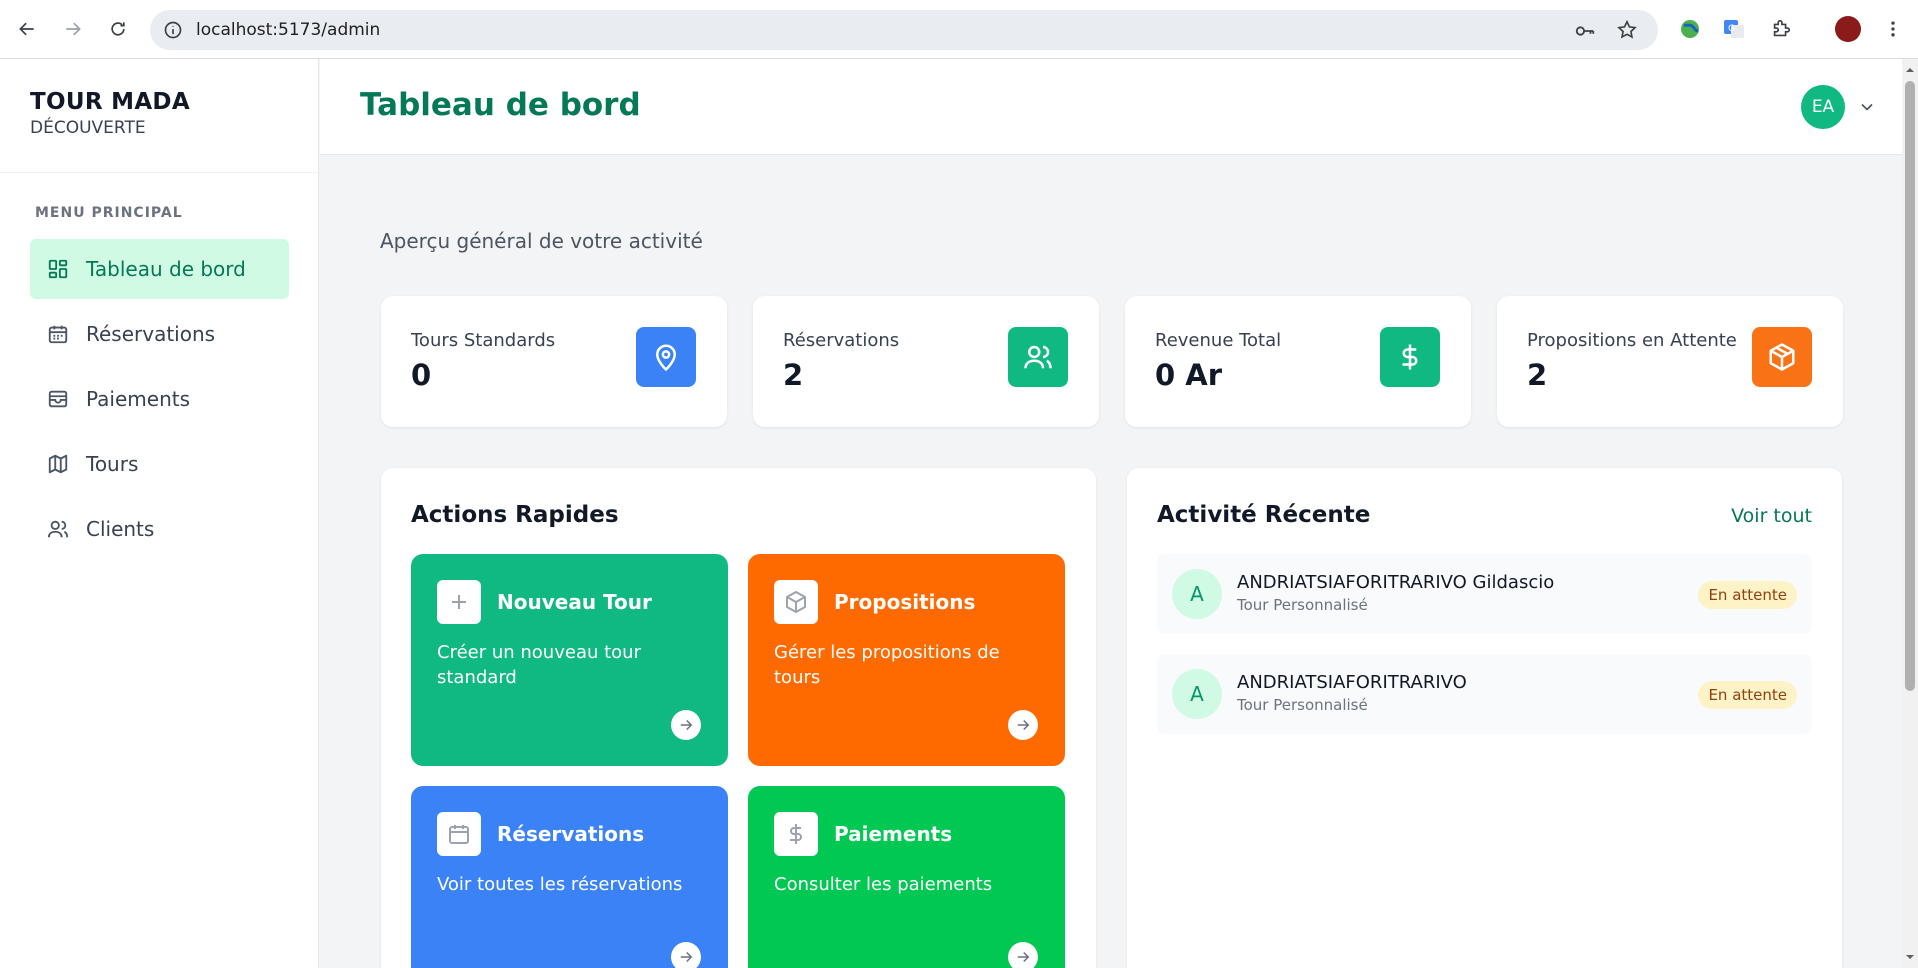 The width and height of the screenshot is (1918, 968). Describe the element at coordinates (893, 834) in the screenshot. I see `action-title: Paiements` at that location.